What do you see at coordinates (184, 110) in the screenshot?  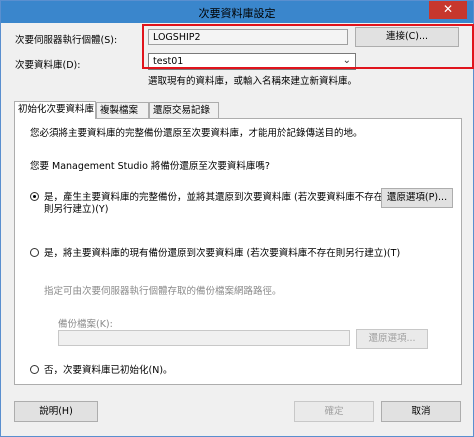 I see `tab-restore-transaction-log: 還原交易記錄` at bounding box center [184, 110].